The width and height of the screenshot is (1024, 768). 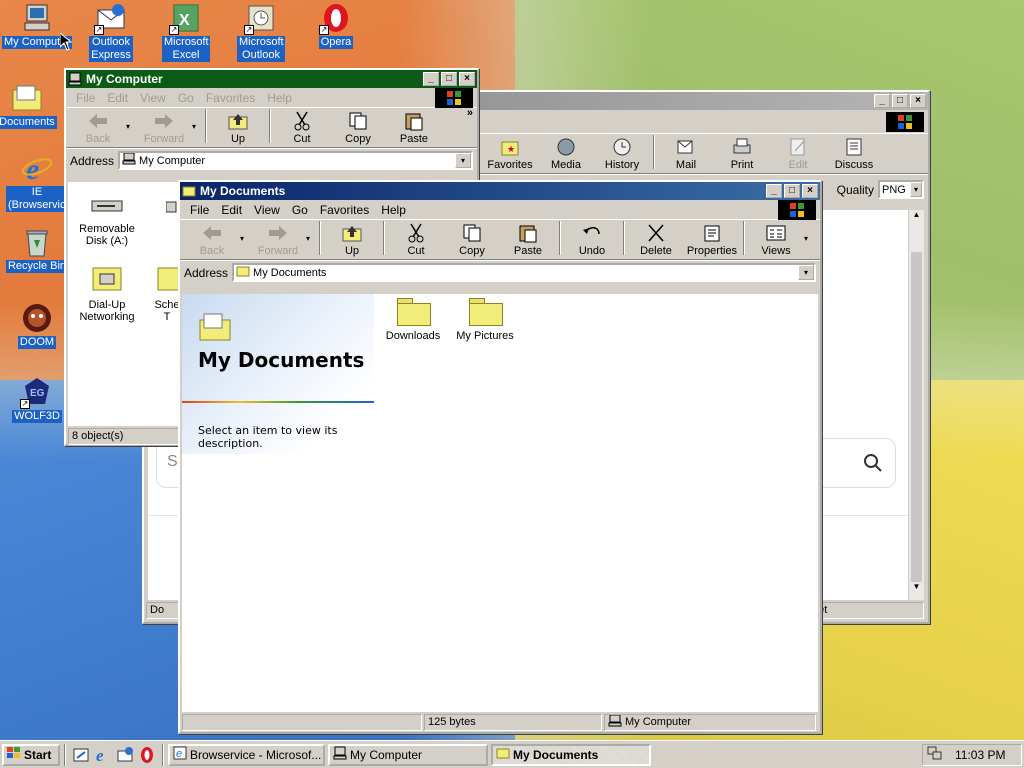 What do you see at coordinates (413, 336) in the screenshot?
I see `folder-label: Downloads` at bounding box center [413, 336].